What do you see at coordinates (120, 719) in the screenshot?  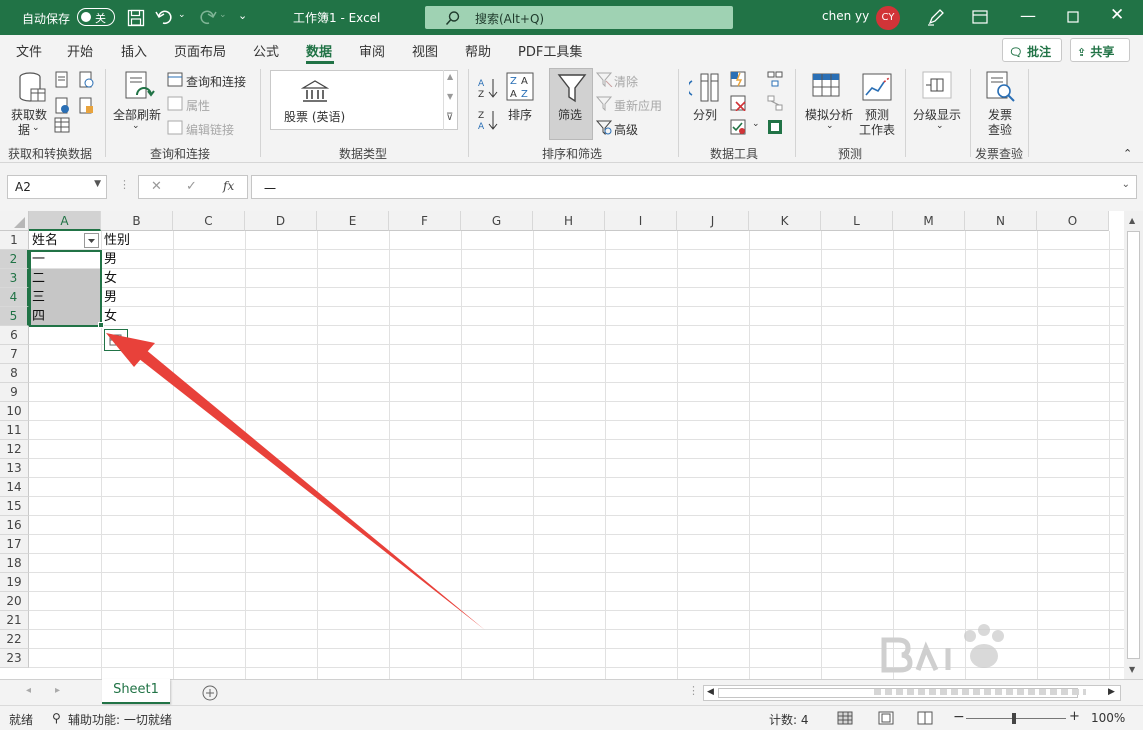 I see `accessibility-status: 辅助功能: 一切就绪` at bounding box center [120, 719].